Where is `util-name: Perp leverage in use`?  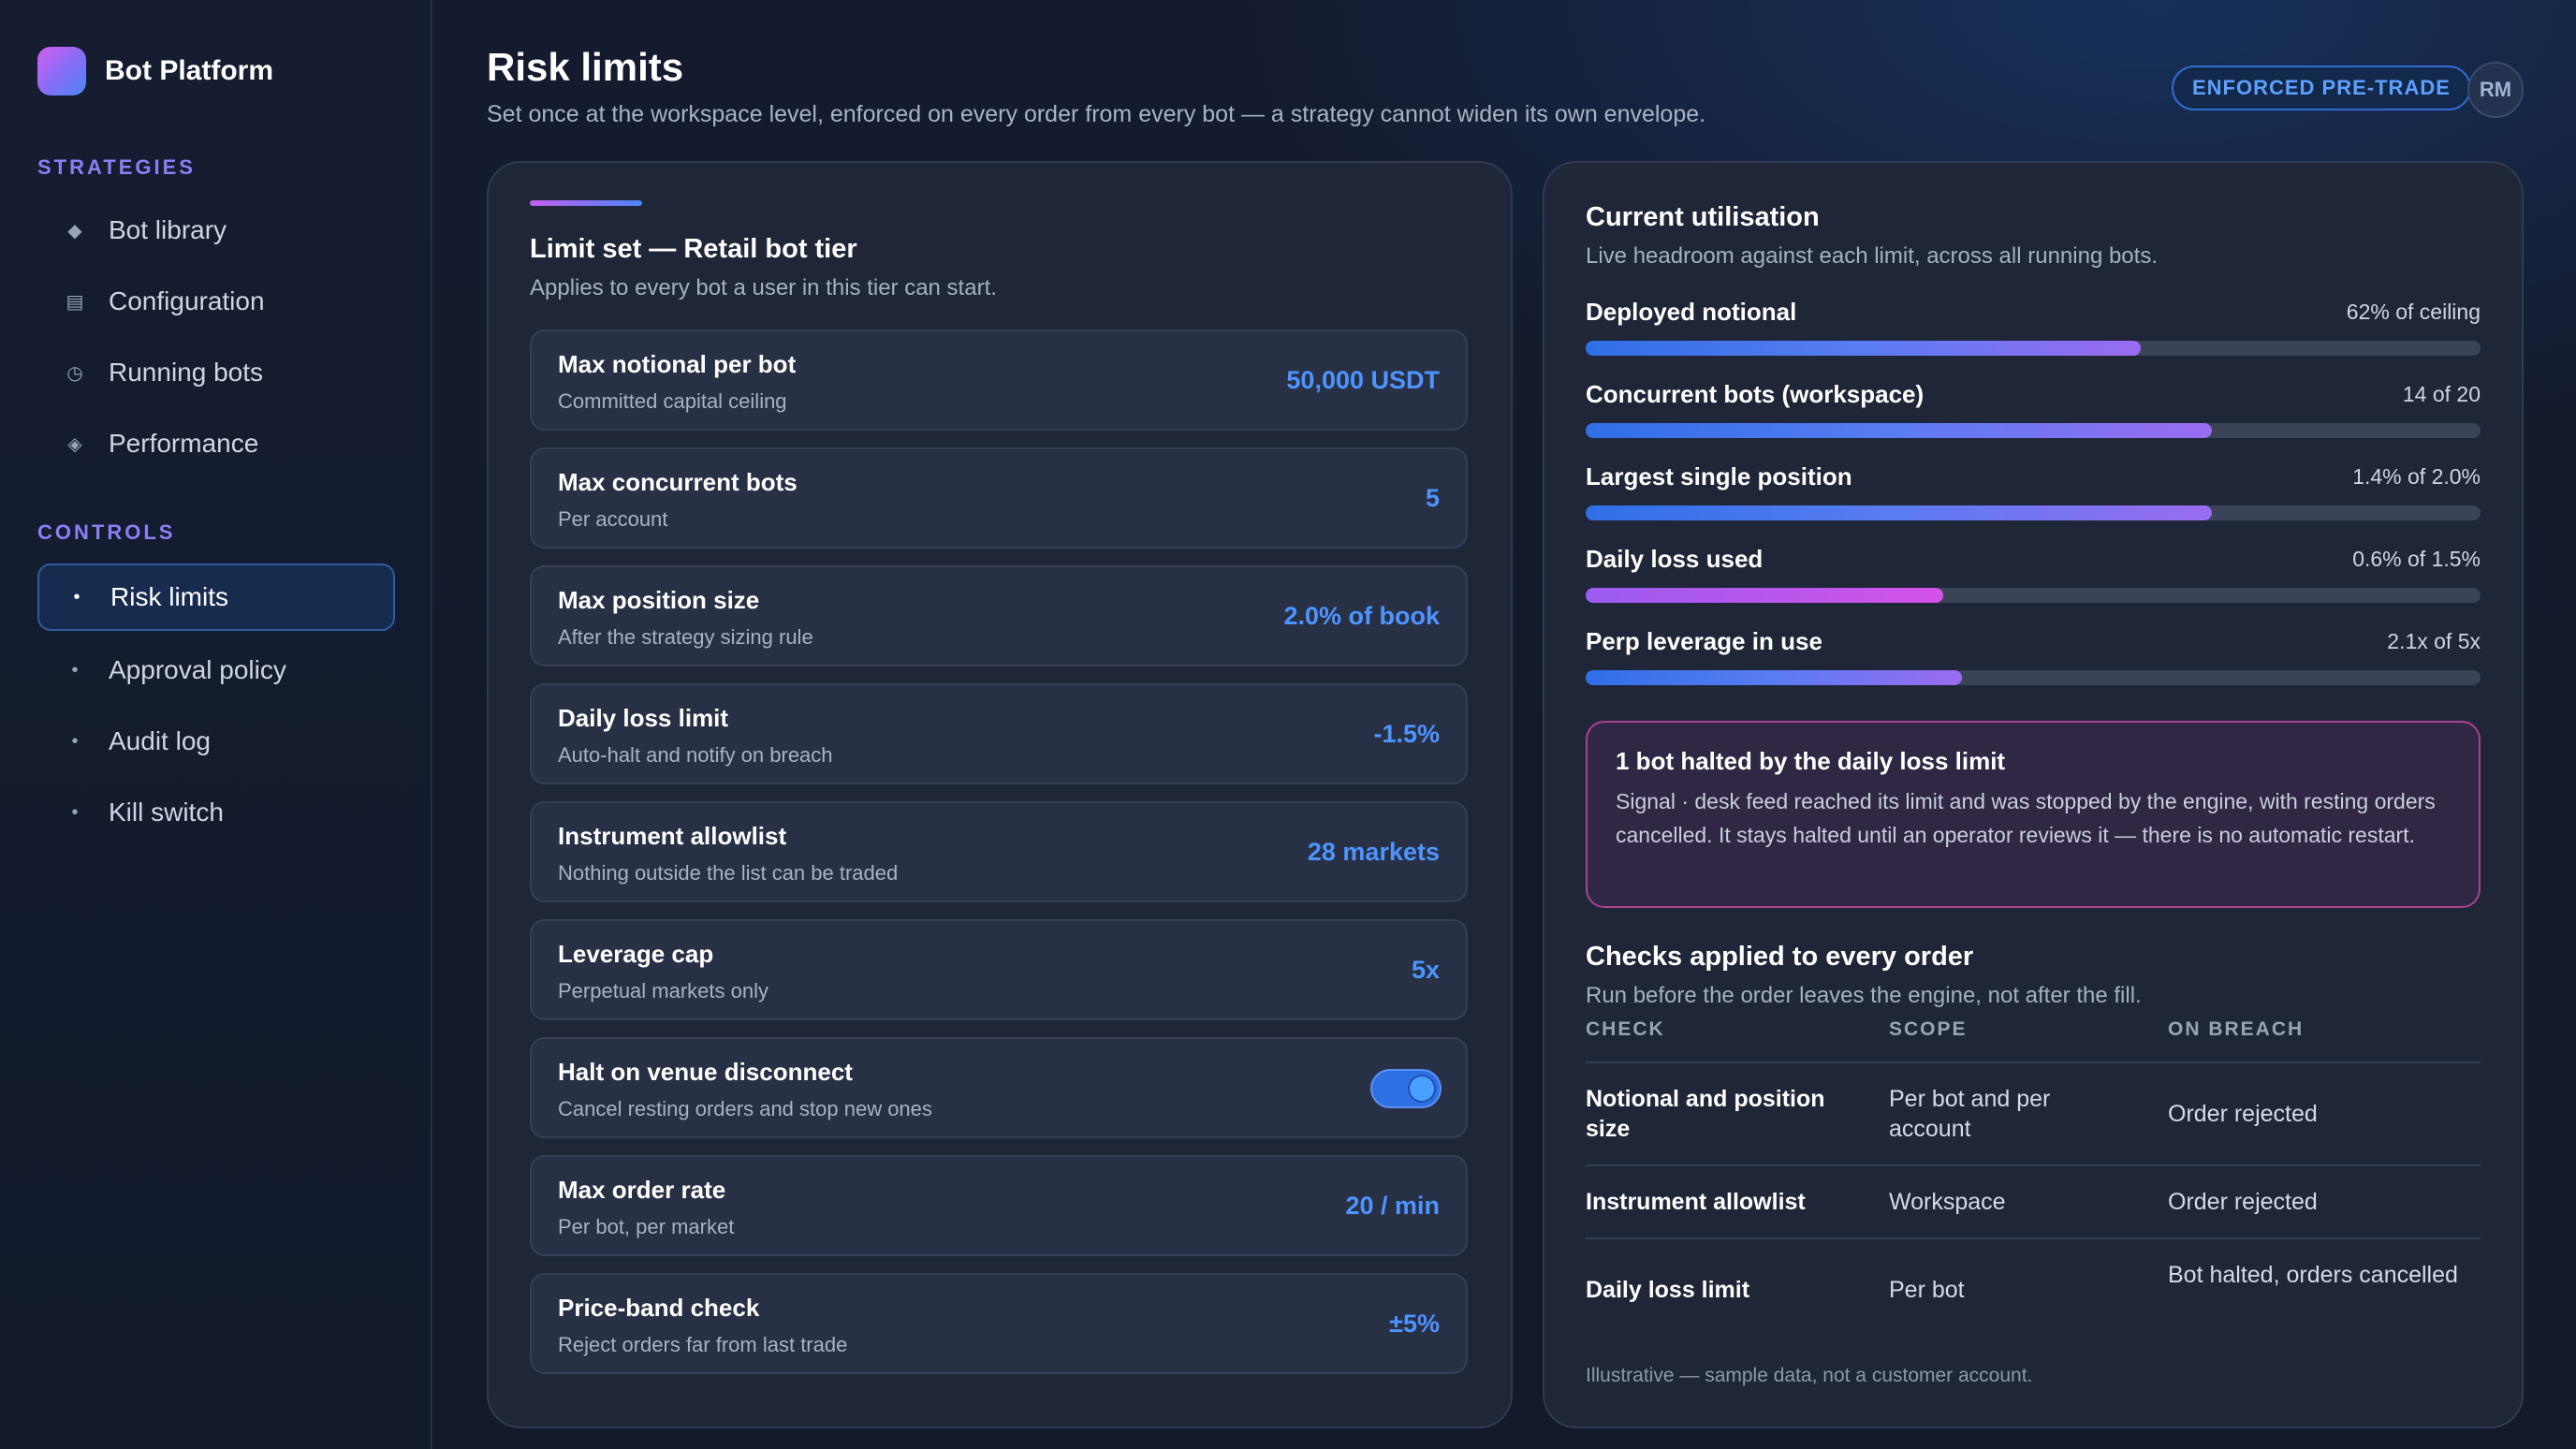 util-name: Perp leverage in use is located at coordinates (1704, 641).